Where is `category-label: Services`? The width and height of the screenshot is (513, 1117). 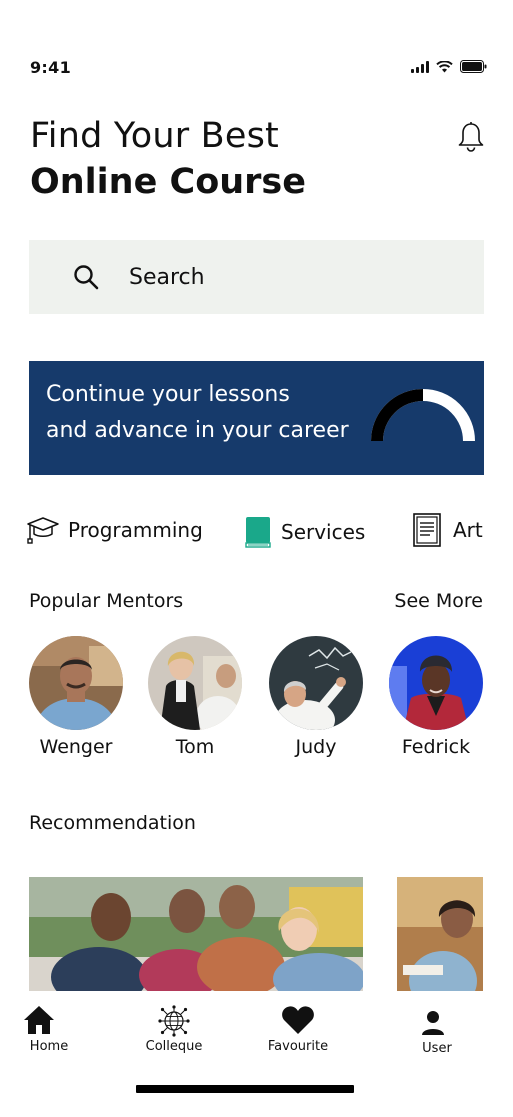 category-label: Services is located at coordinates (323, 532).